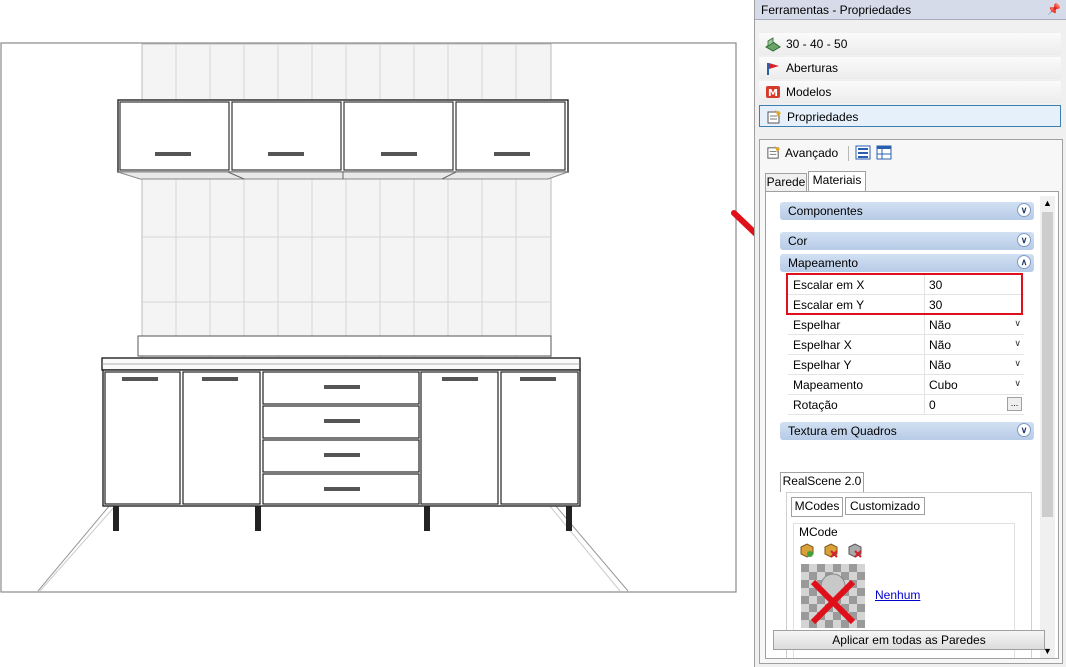 The image size is (1066, 667). I want to click on mapping-select: Cubo ∨, so click(974, 384).